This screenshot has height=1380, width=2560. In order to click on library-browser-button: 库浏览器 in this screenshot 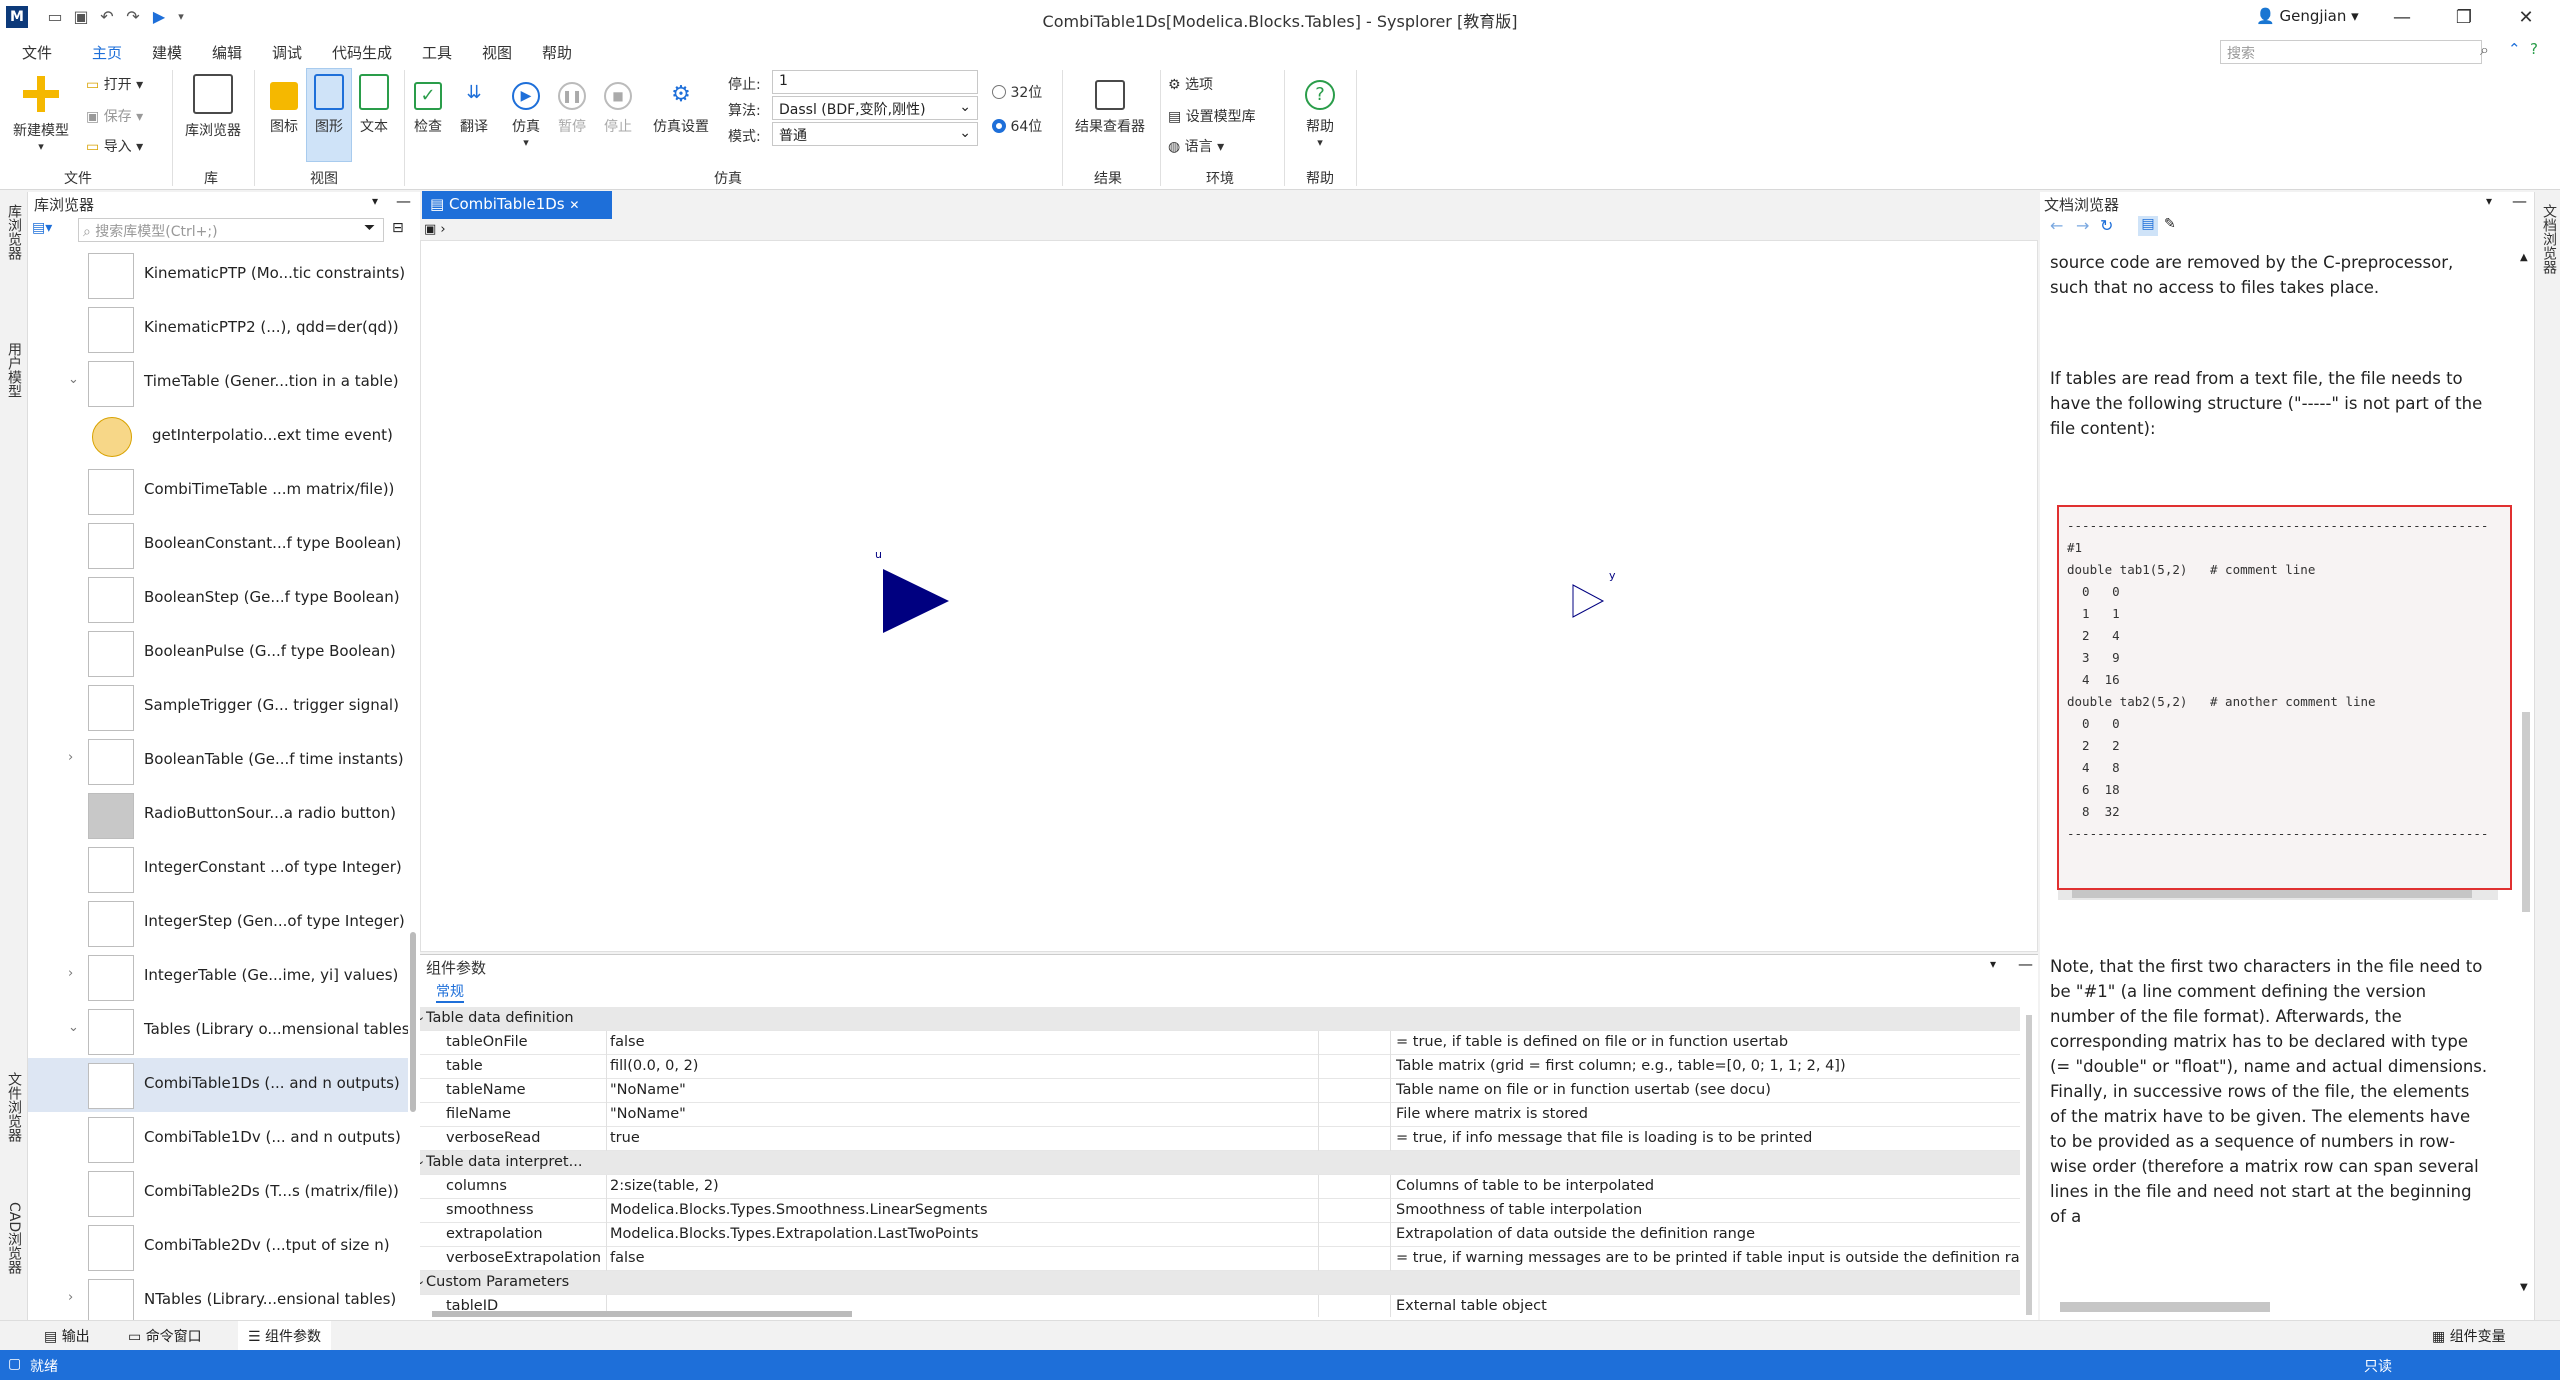, I will do `click(213, 107)`.